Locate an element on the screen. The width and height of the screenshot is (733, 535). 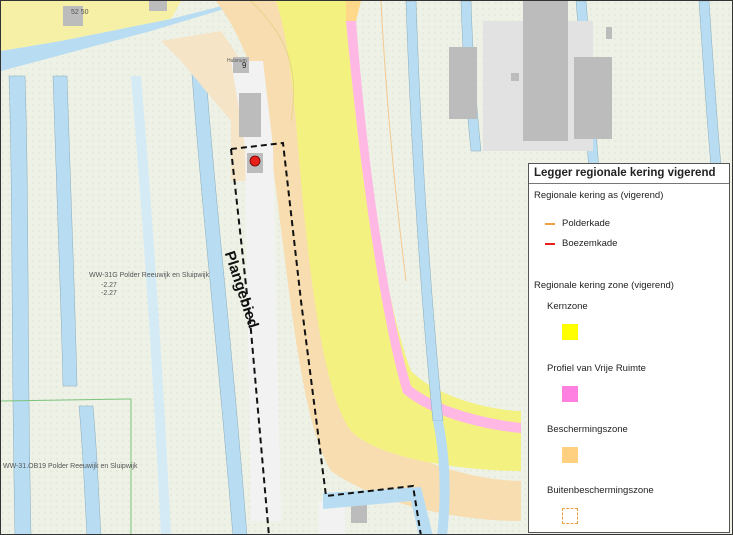
boezemkade-line-icon is located at coordinates (550, 243).